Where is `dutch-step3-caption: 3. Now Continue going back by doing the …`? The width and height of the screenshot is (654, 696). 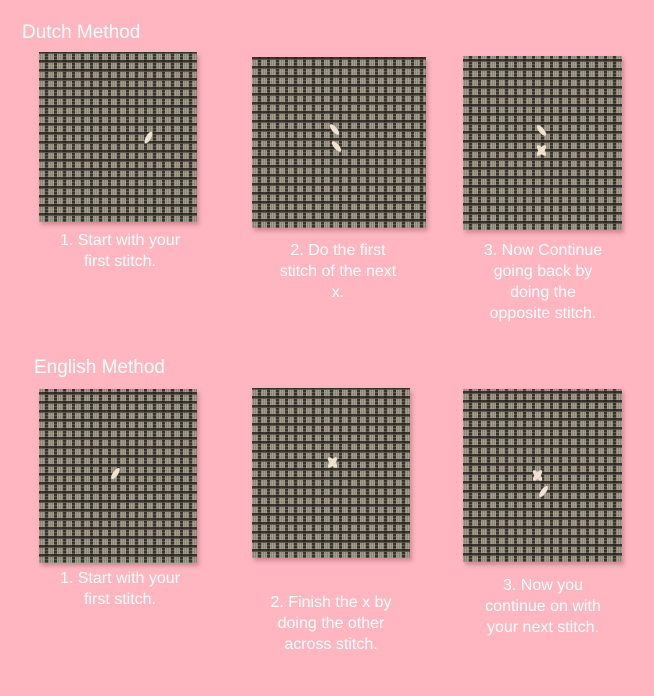
dutch-step3-caption: 3. Now Continue going back by doing the … is located at coordinates (543, 282).